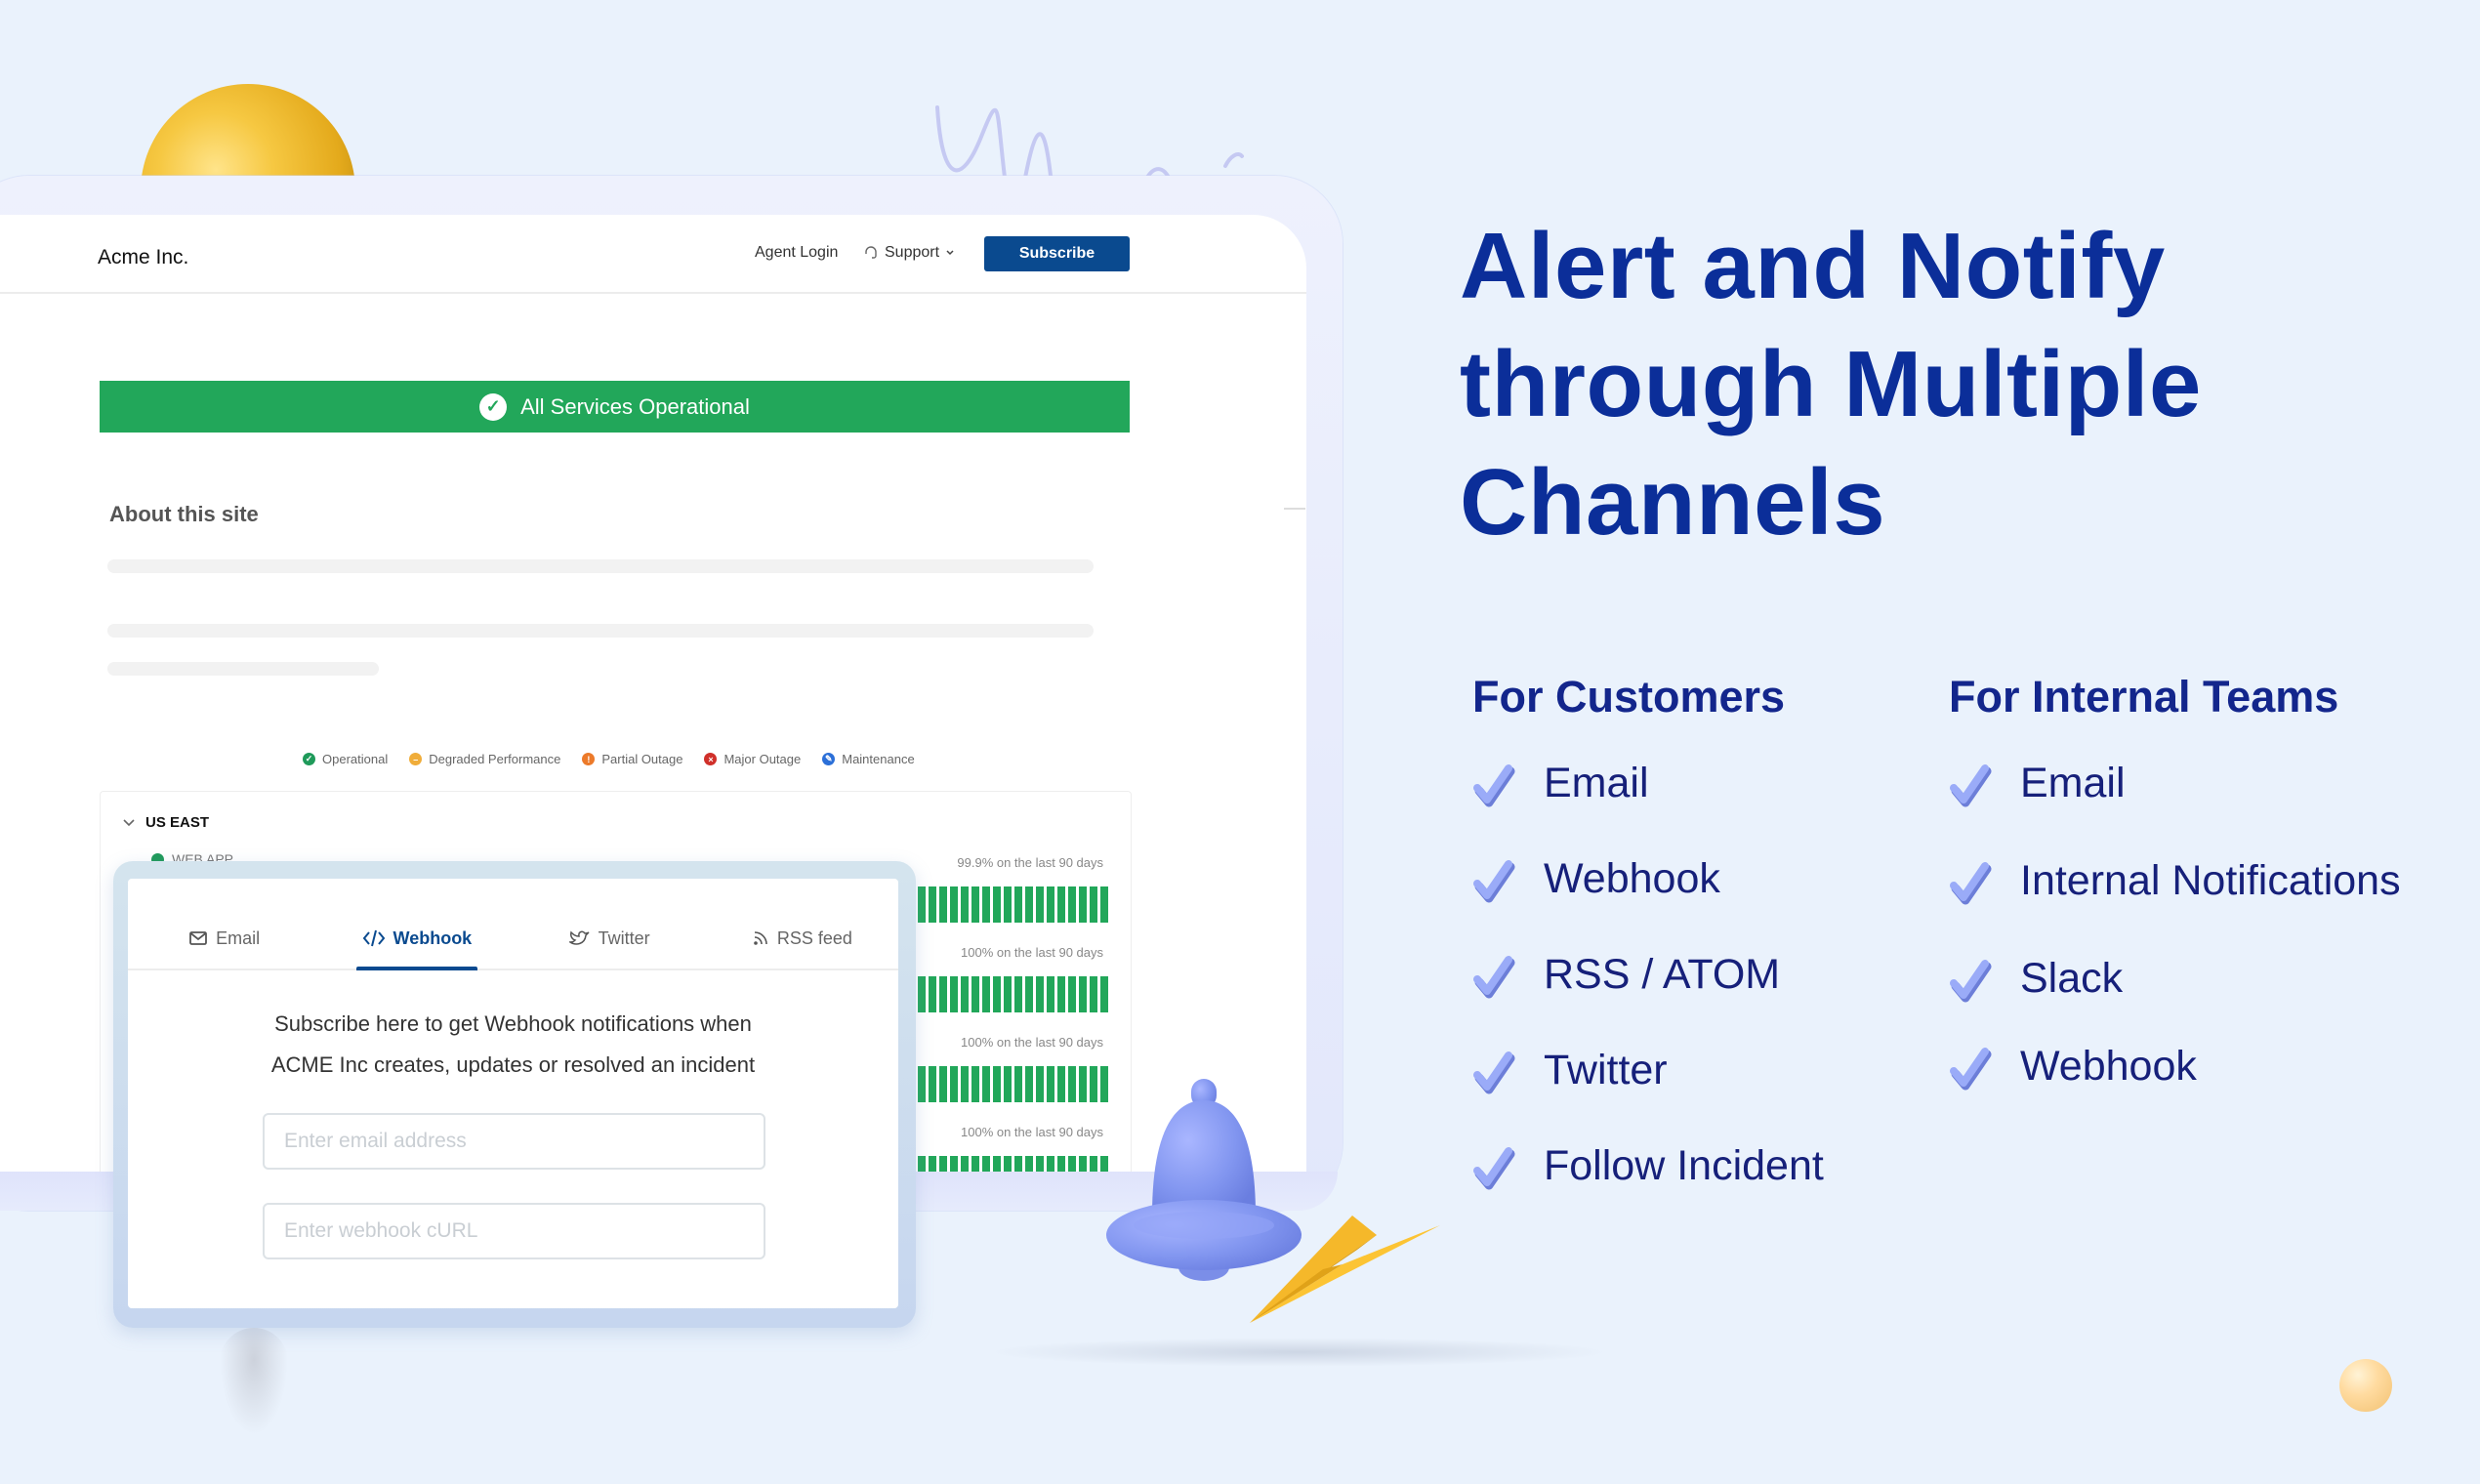 The image size is (2480, 1484). I want to click on tab-twitter: Twitter, so click(610, 939).